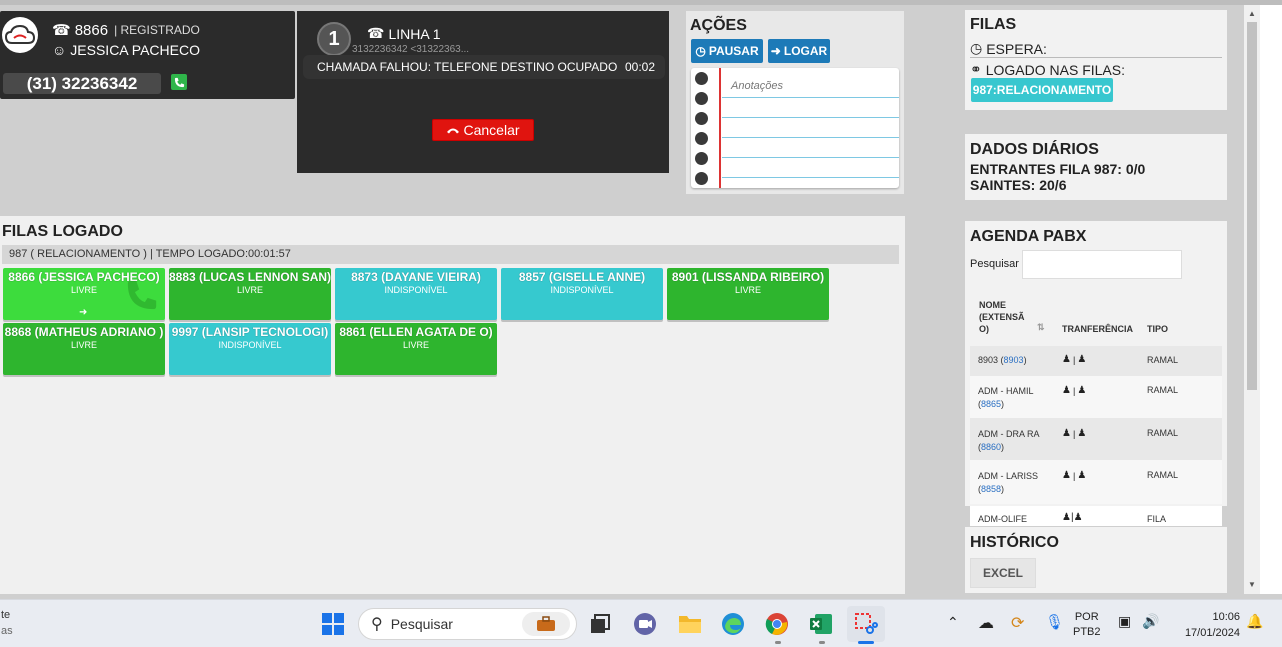 The width and height of the screenshot is (1282, 647). I want to click on agent-tile-label: 8873 (DAYANE VIEIRA), so click(416, 277).